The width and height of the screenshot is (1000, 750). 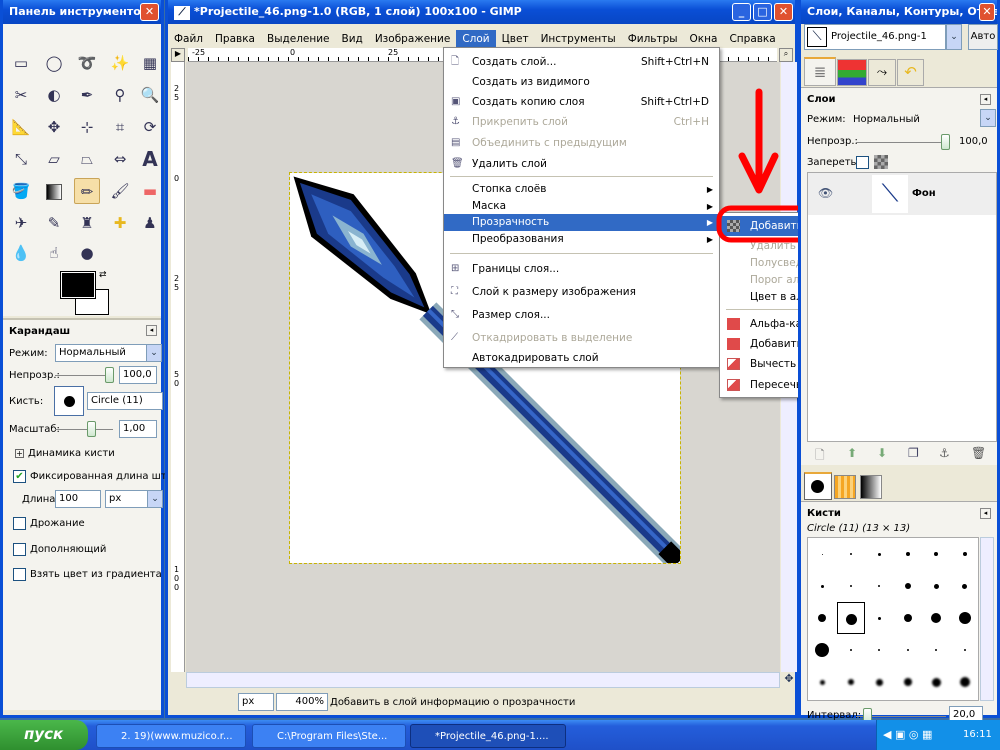 I want to click on toolbox-titlebar: Панель инструментов, so click(x=82, y=12).